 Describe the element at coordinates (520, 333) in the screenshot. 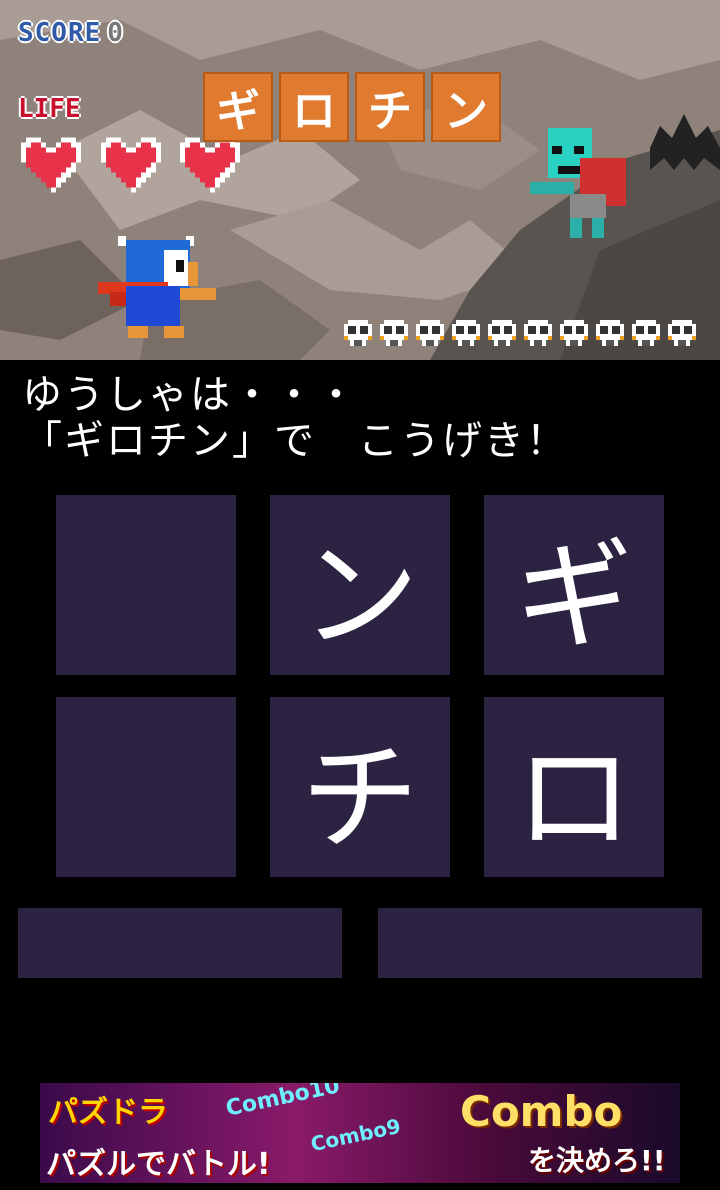

I see `enemy-counter` at that location.